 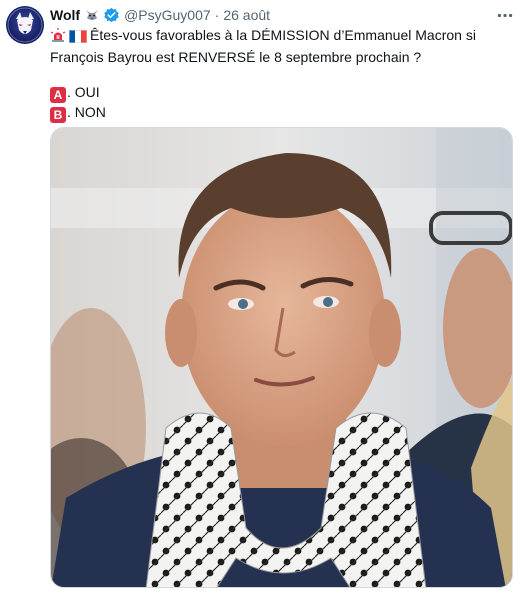 What do you see at coordinates (58, 37) in the screenshot?
I see `siren-emoji-icon` at bounding box center [58, 37].